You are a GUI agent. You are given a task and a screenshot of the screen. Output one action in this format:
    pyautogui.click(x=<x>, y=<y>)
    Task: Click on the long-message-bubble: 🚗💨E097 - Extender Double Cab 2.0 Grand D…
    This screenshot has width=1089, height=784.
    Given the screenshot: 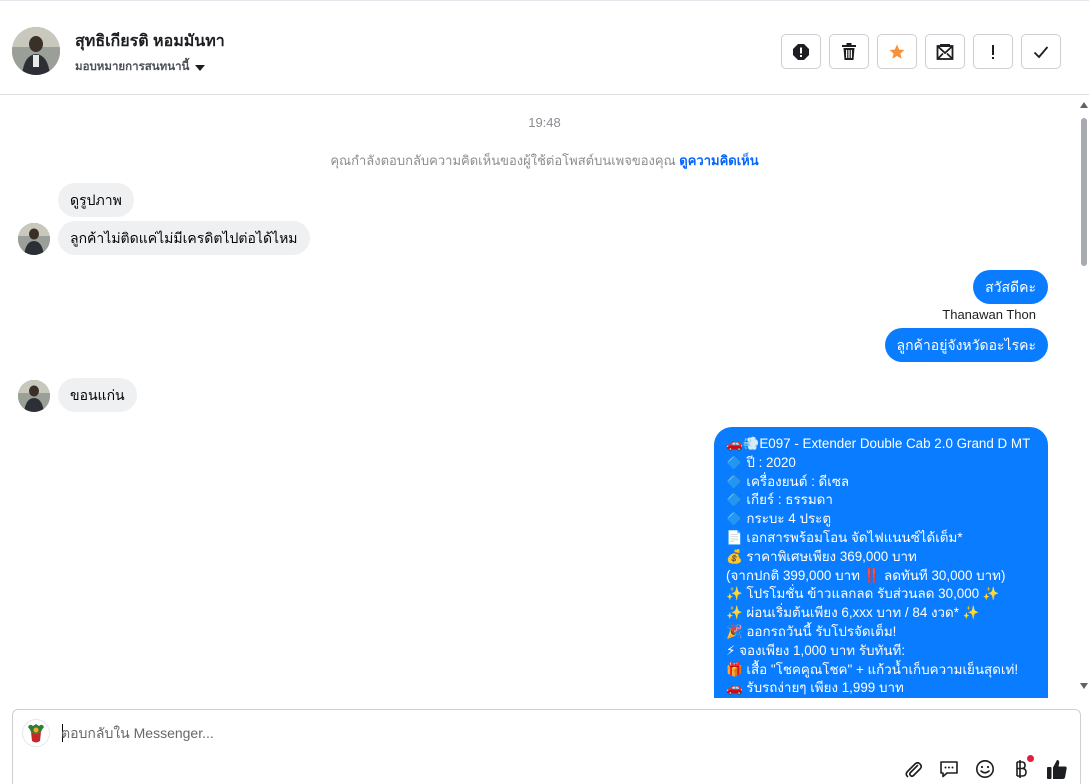 What is the action you would take?
    pyautogui.click(x=881, y=562)
    